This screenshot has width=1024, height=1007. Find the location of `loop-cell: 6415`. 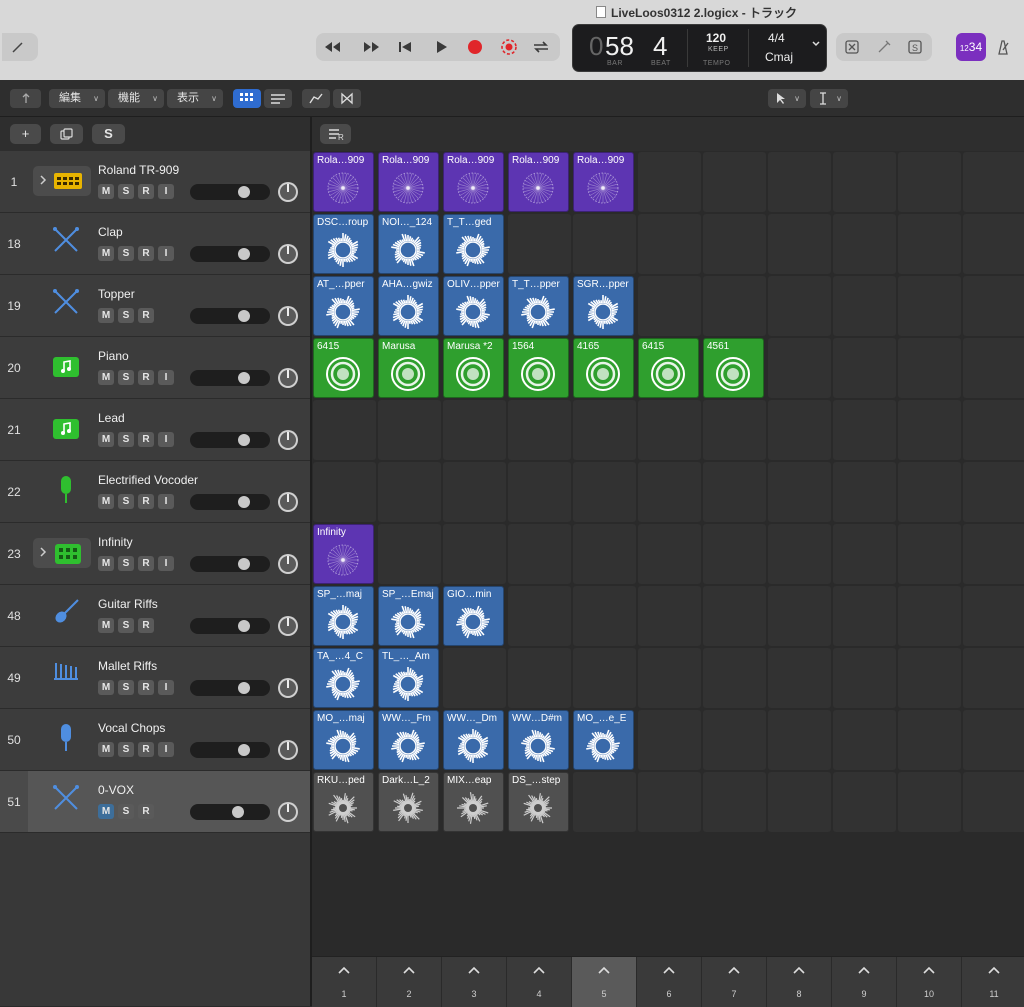

loop-cell: 6415 is located at coordinates (343, 368).